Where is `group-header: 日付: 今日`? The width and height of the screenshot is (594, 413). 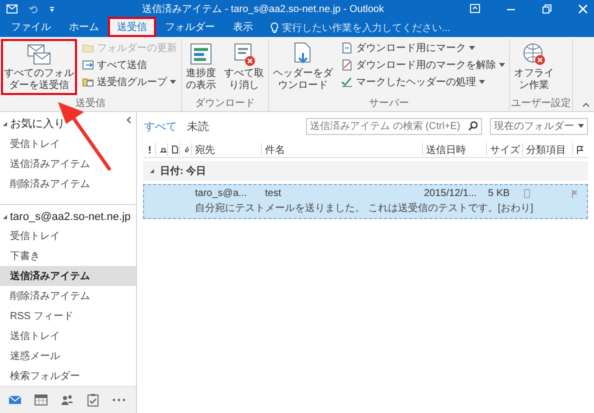 group-header: 日付: 今日 is located at coordinates (183, 171).